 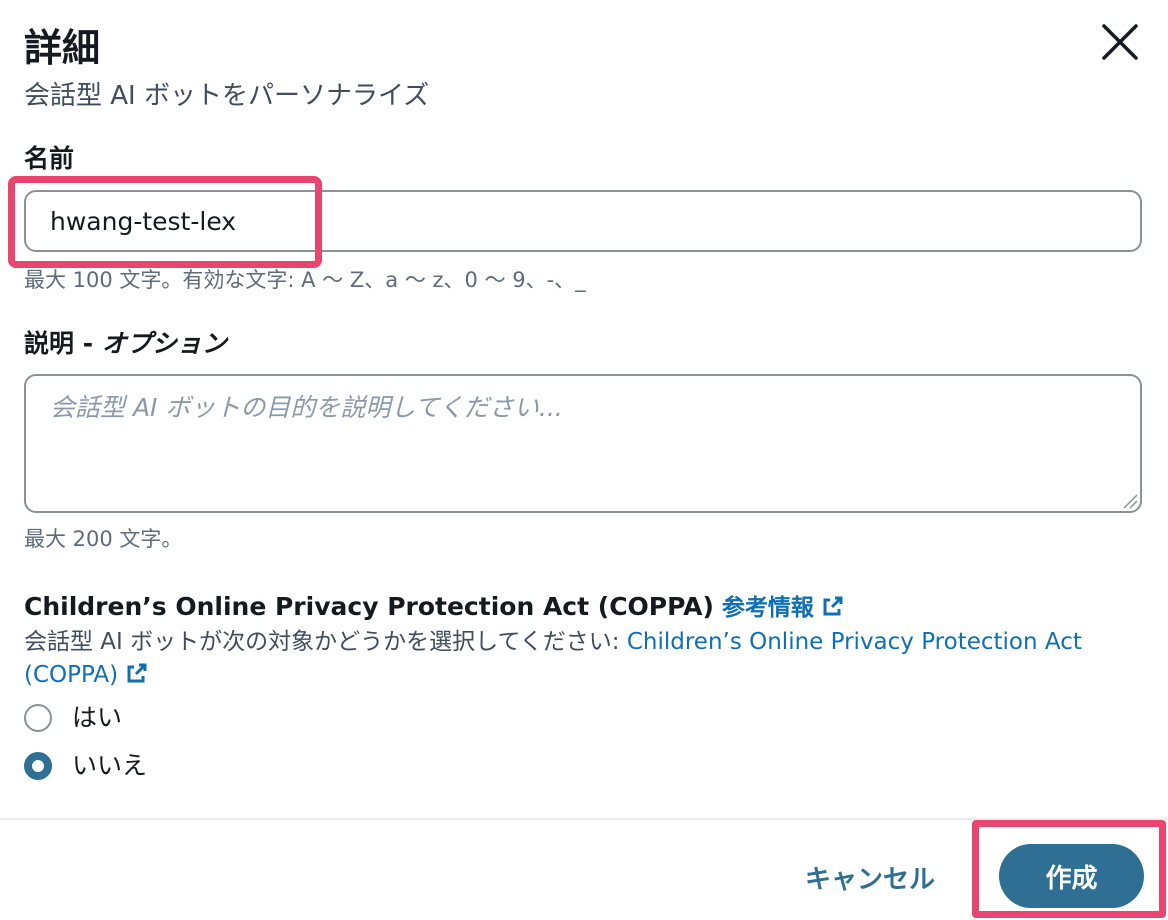 I want to click on close-icon, so click(x=1120, y=42).